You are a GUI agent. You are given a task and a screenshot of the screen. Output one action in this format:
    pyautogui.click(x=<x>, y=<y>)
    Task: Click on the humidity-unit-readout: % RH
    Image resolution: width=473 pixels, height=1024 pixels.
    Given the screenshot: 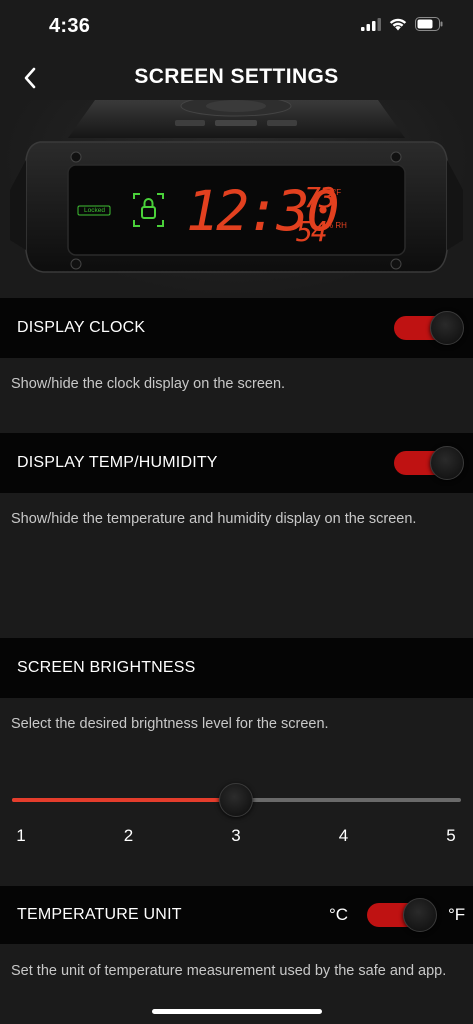 What is the action you would take?
    pyautogui.click(x=336, y=225)
    